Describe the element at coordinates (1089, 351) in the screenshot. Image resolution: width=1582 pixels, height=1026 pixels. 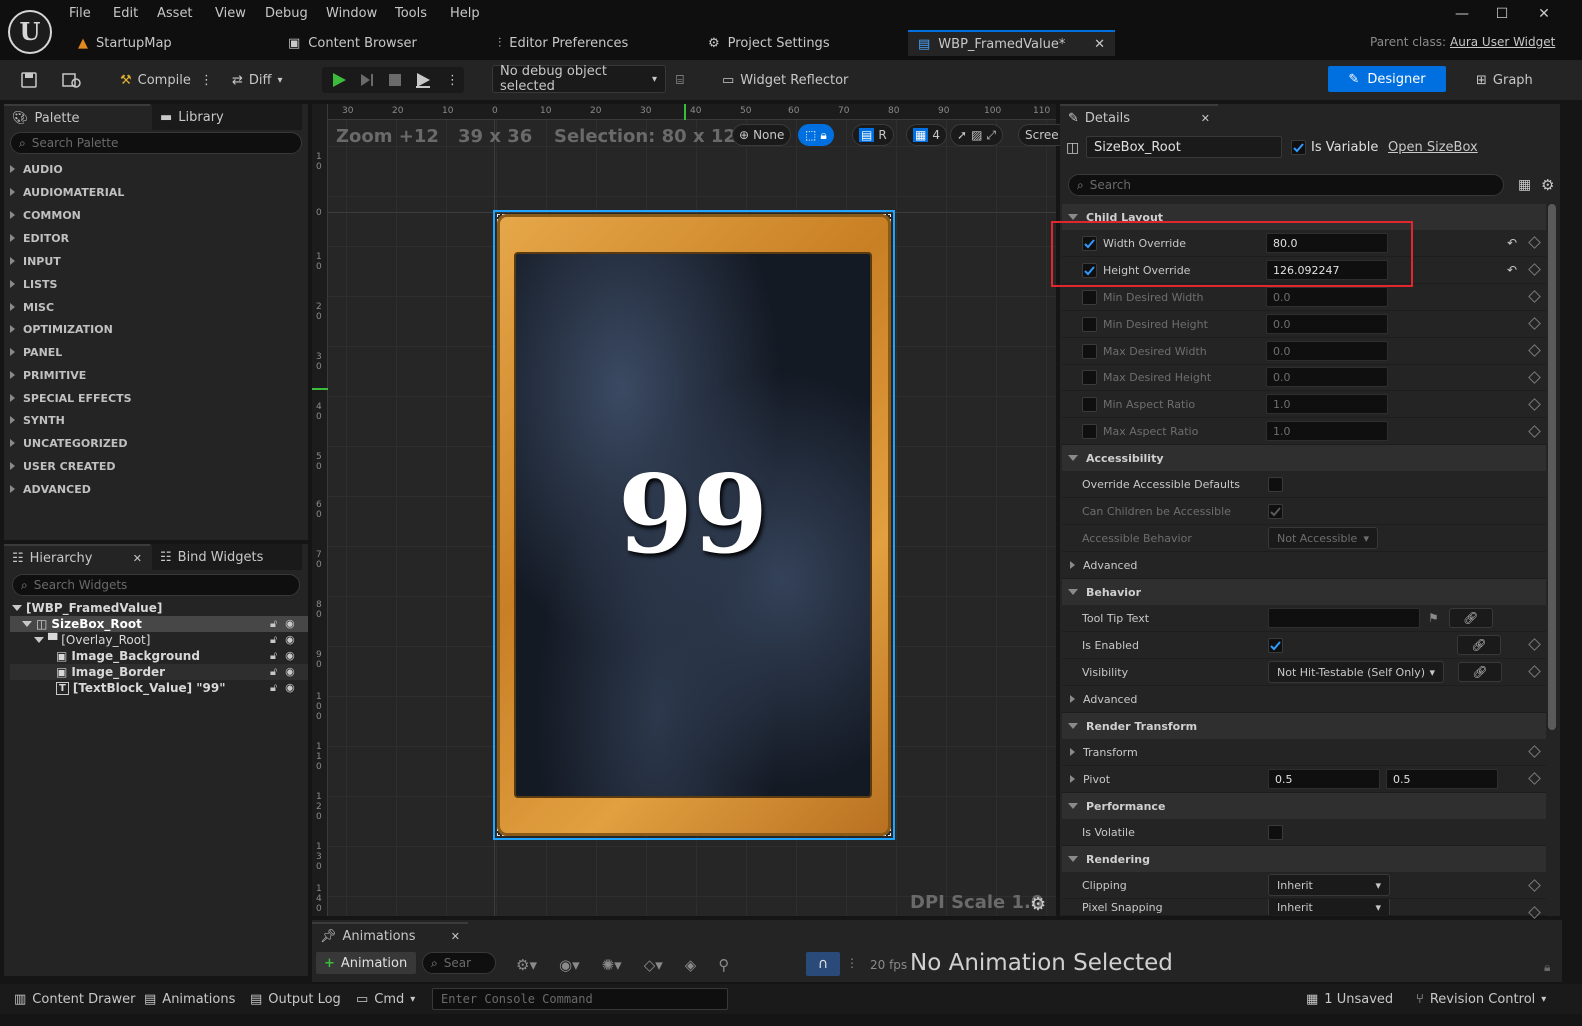
I see `max-desired-width-checkbox` at that location.